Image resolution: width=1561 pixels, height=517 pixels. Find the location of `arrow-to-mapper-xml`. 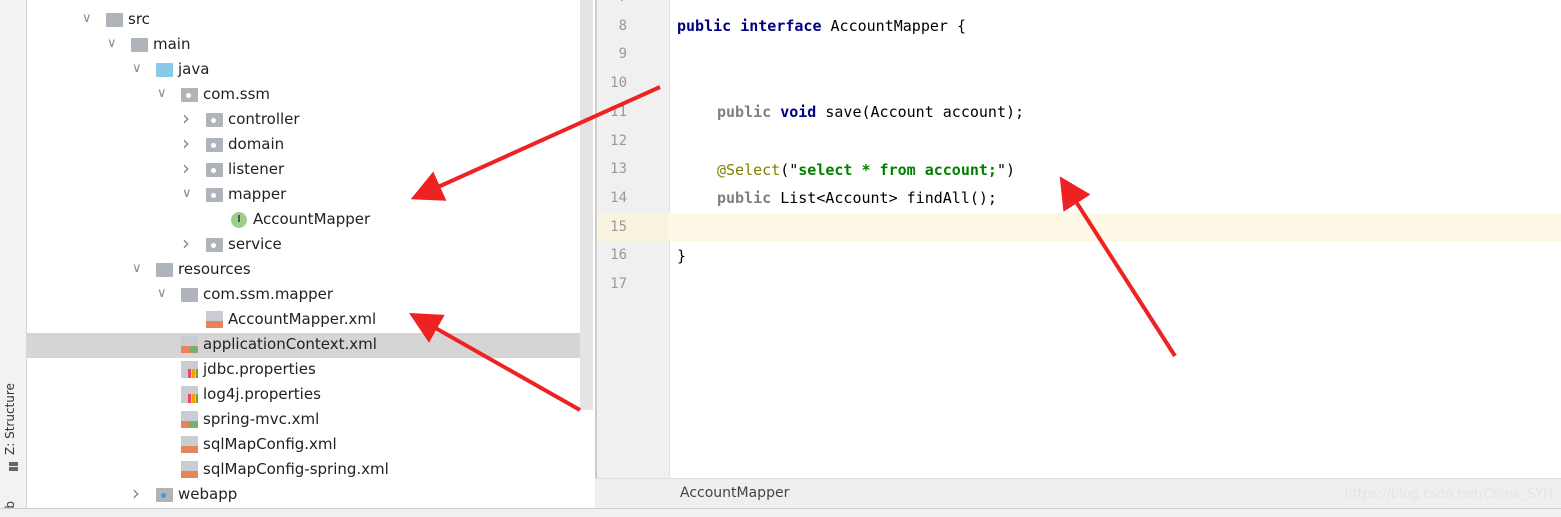

arrow-to-mapper-xml is located at coordinates (495, 362).